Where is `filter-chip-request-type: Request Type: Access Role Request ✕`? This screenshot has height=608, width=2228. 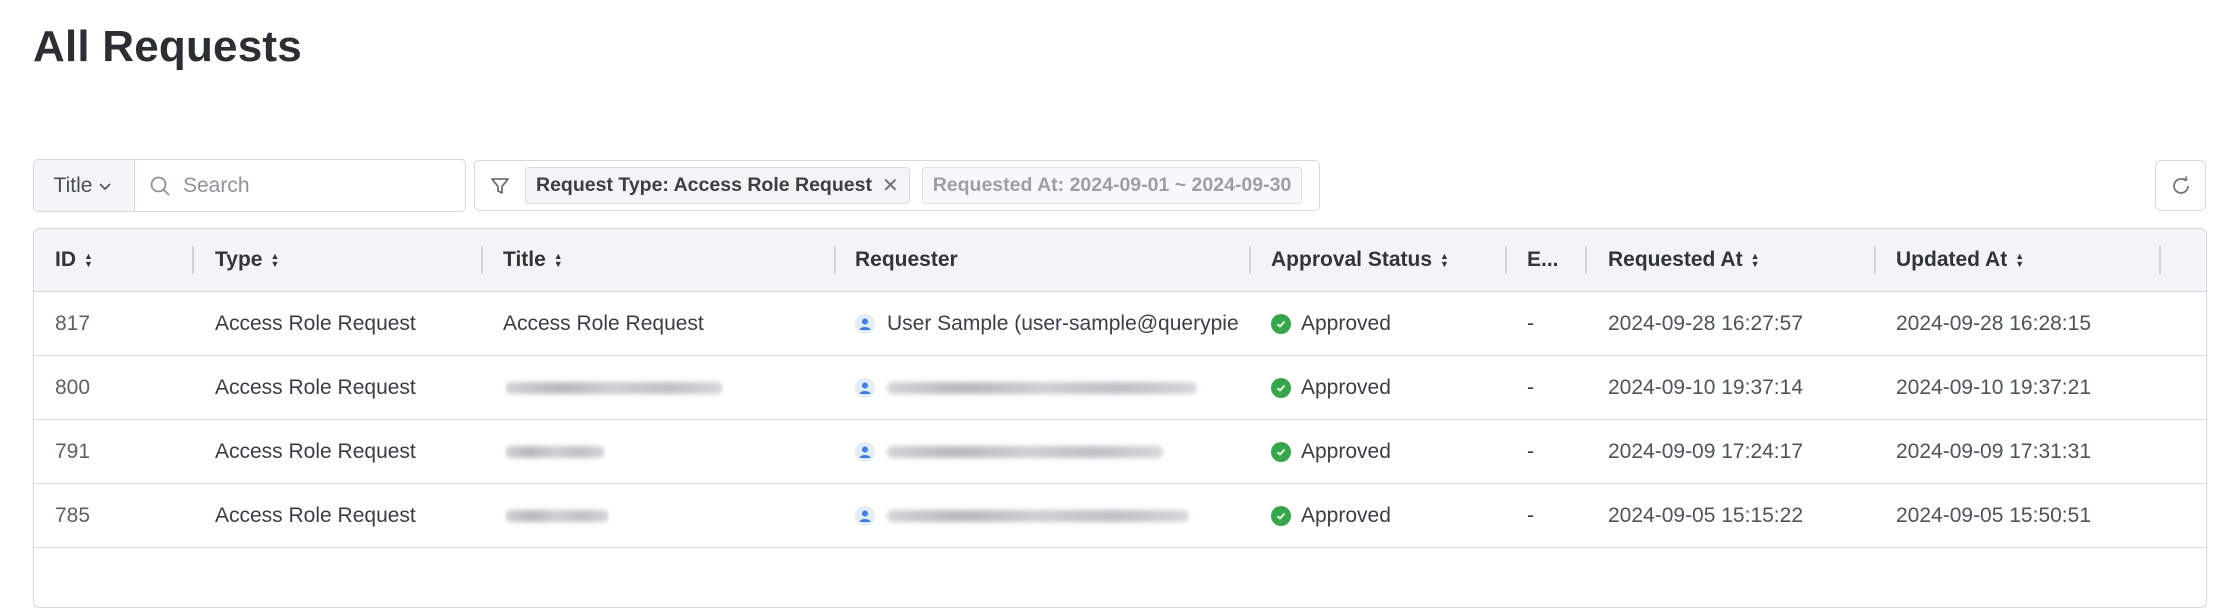
filter-chip-request-type: Request Type: Access Role Request ✕ is located at coordinates (717, 185).